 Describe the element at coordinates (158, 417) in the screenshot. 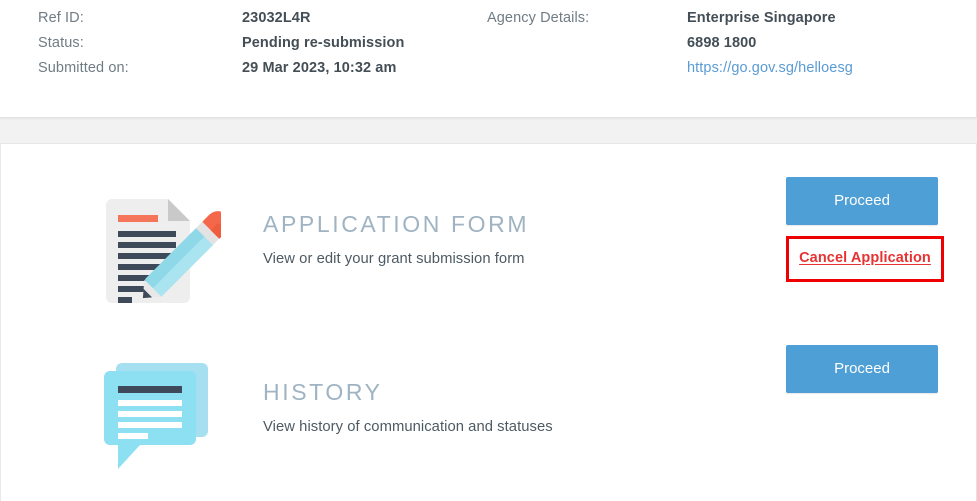

I see `speech-bubble-icon` at that location.